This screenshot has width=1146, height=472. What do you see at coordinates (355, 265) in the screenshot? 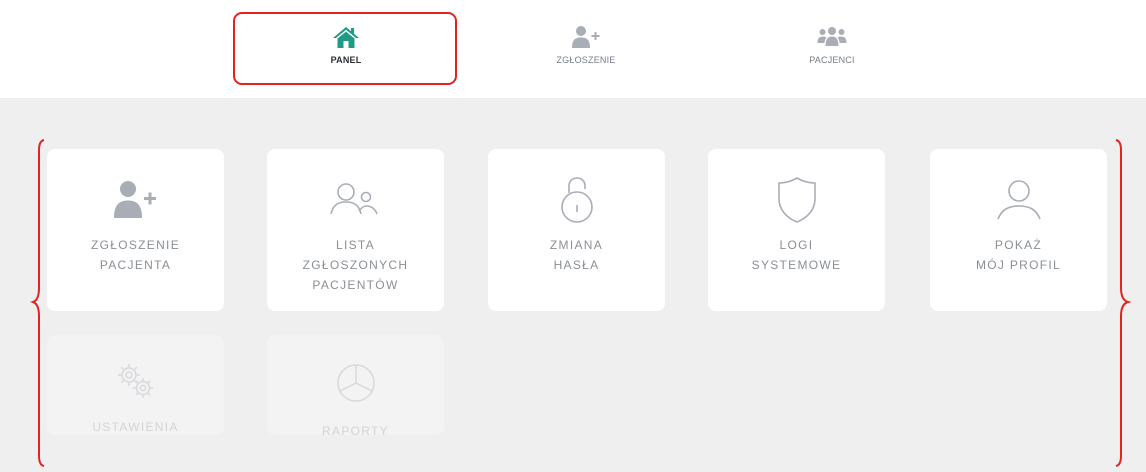
I see `tile-label: LISTA ZGŁOSZONYCH PACJENTÓW` at bounding box center [355, 265].